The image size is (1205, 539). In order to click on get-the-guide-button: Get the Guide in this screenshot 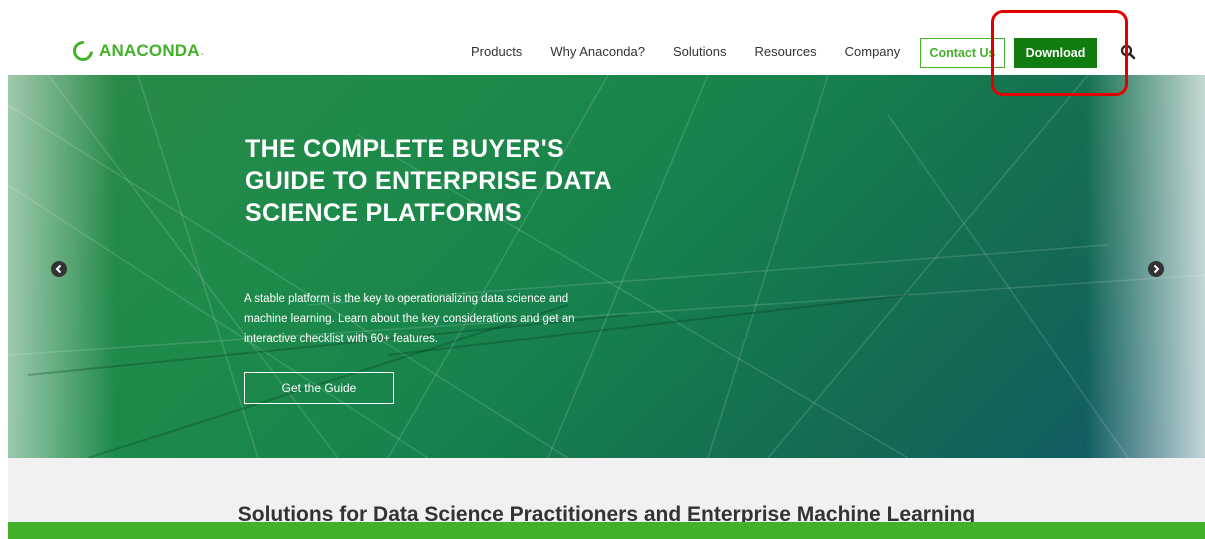, I will do `click(319, 388)`.